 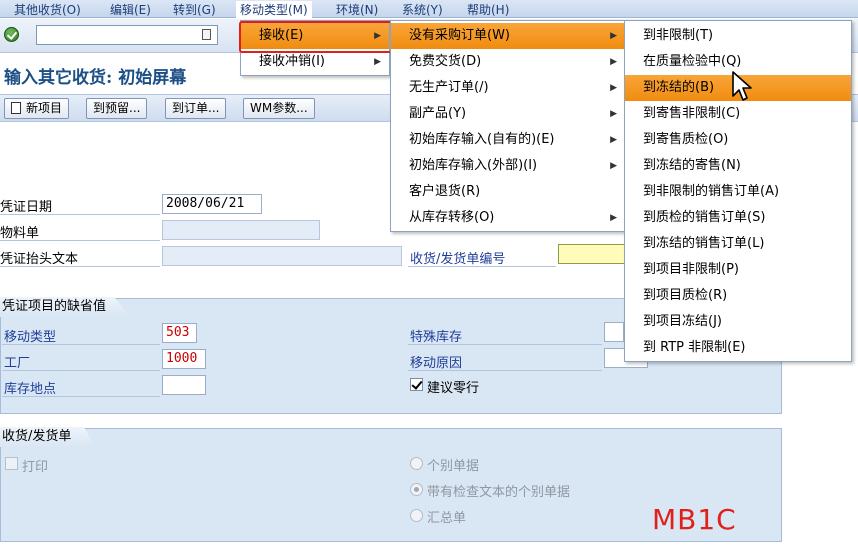 I want to click on new-item-label: 新项目, so click(x=44, y=108).